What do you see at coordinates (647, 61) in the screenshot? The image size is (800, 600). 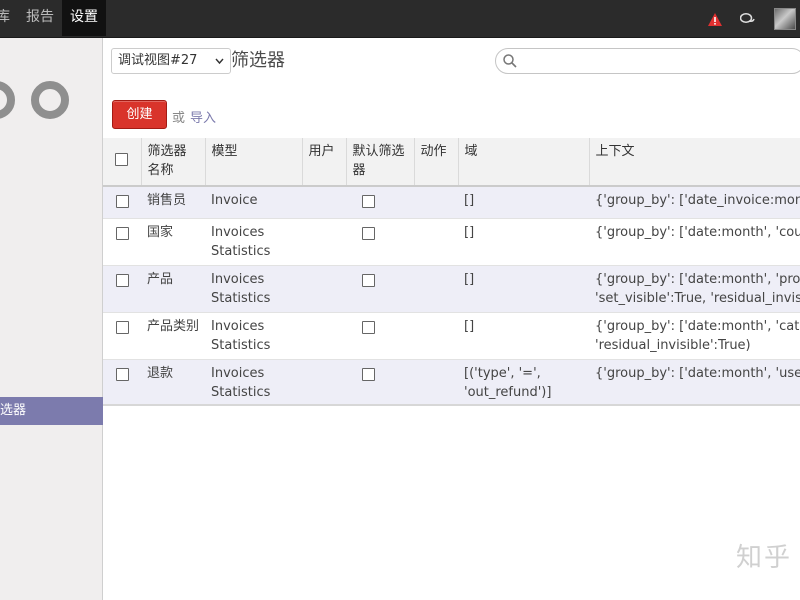 I see `search-input` at bounding box center [647, 61].